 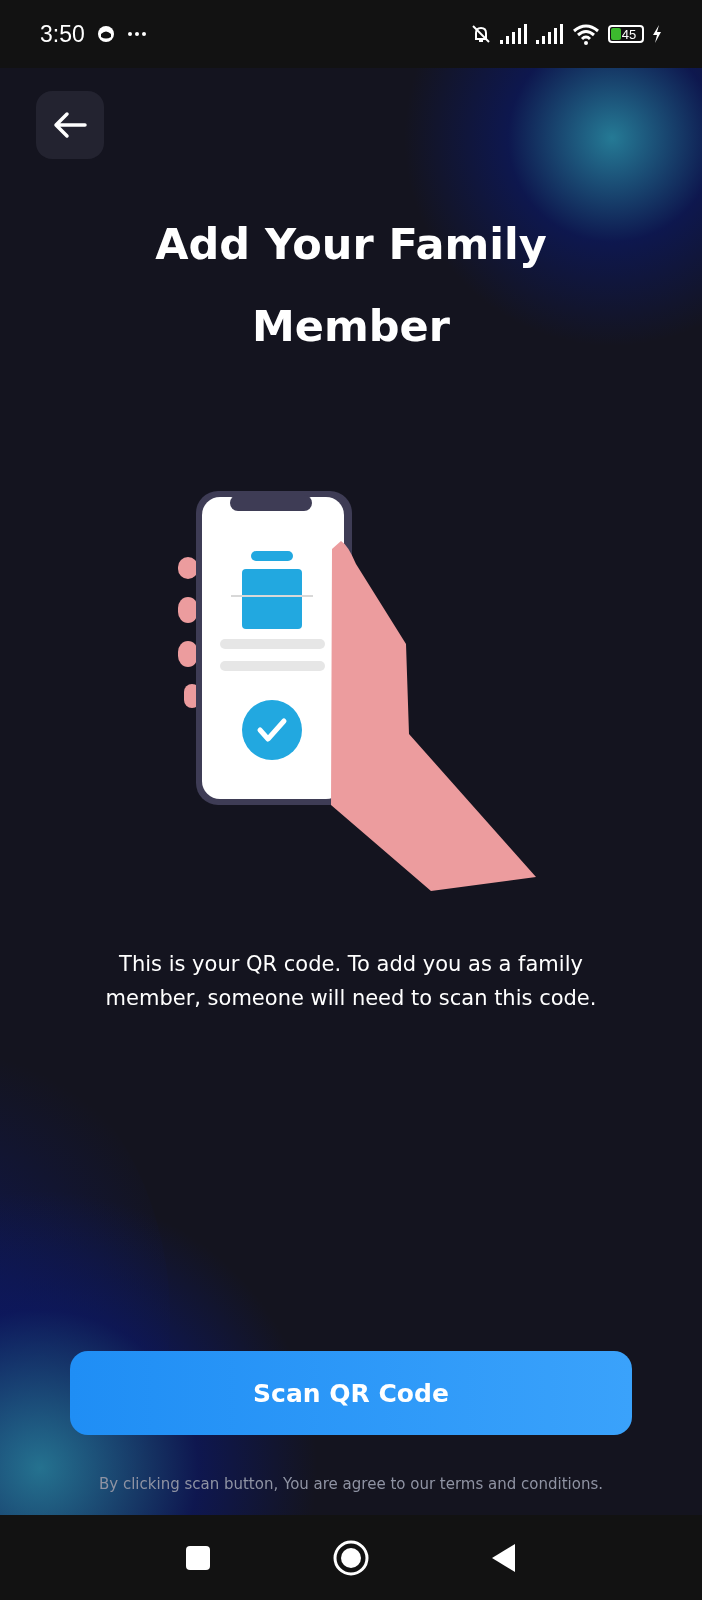 I want to click on back-button, so click(x=70, y=125).